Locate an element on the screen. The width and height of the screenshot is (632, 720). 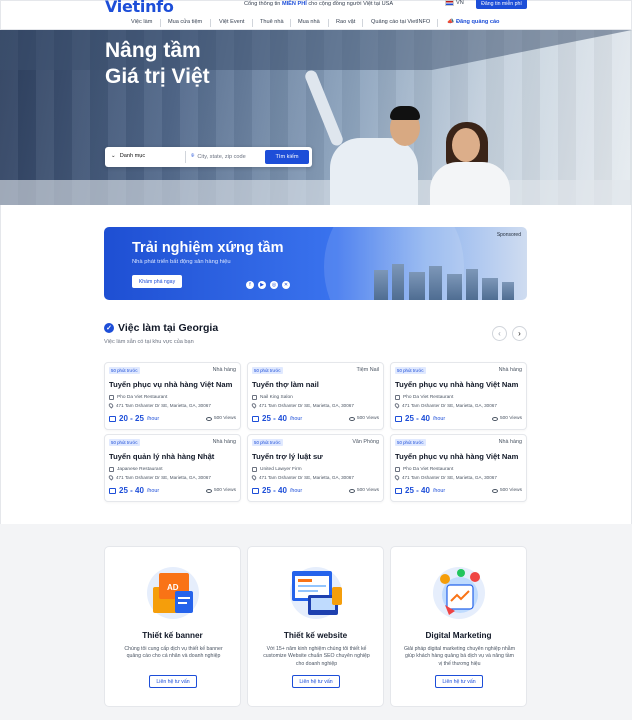
job-title: Tuyển thợ làm nail is located at coordinates (285, 384).